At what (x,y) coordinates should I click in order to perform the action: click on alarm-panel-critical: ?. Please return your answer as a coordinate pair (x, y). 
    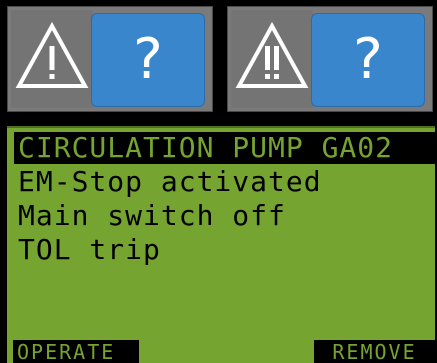
    Looking at the image, I should click on (330, 59).